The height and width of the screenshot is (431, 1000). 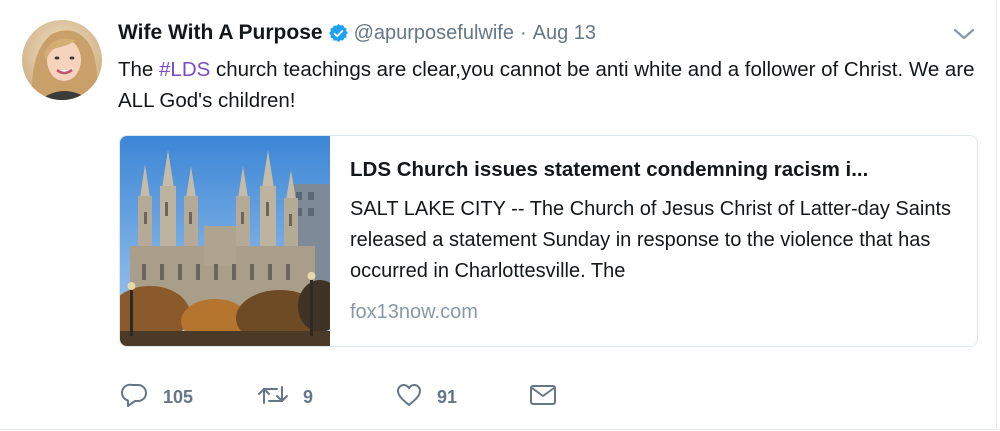 I want to click on heart-icon, so click(x=409, y=397).